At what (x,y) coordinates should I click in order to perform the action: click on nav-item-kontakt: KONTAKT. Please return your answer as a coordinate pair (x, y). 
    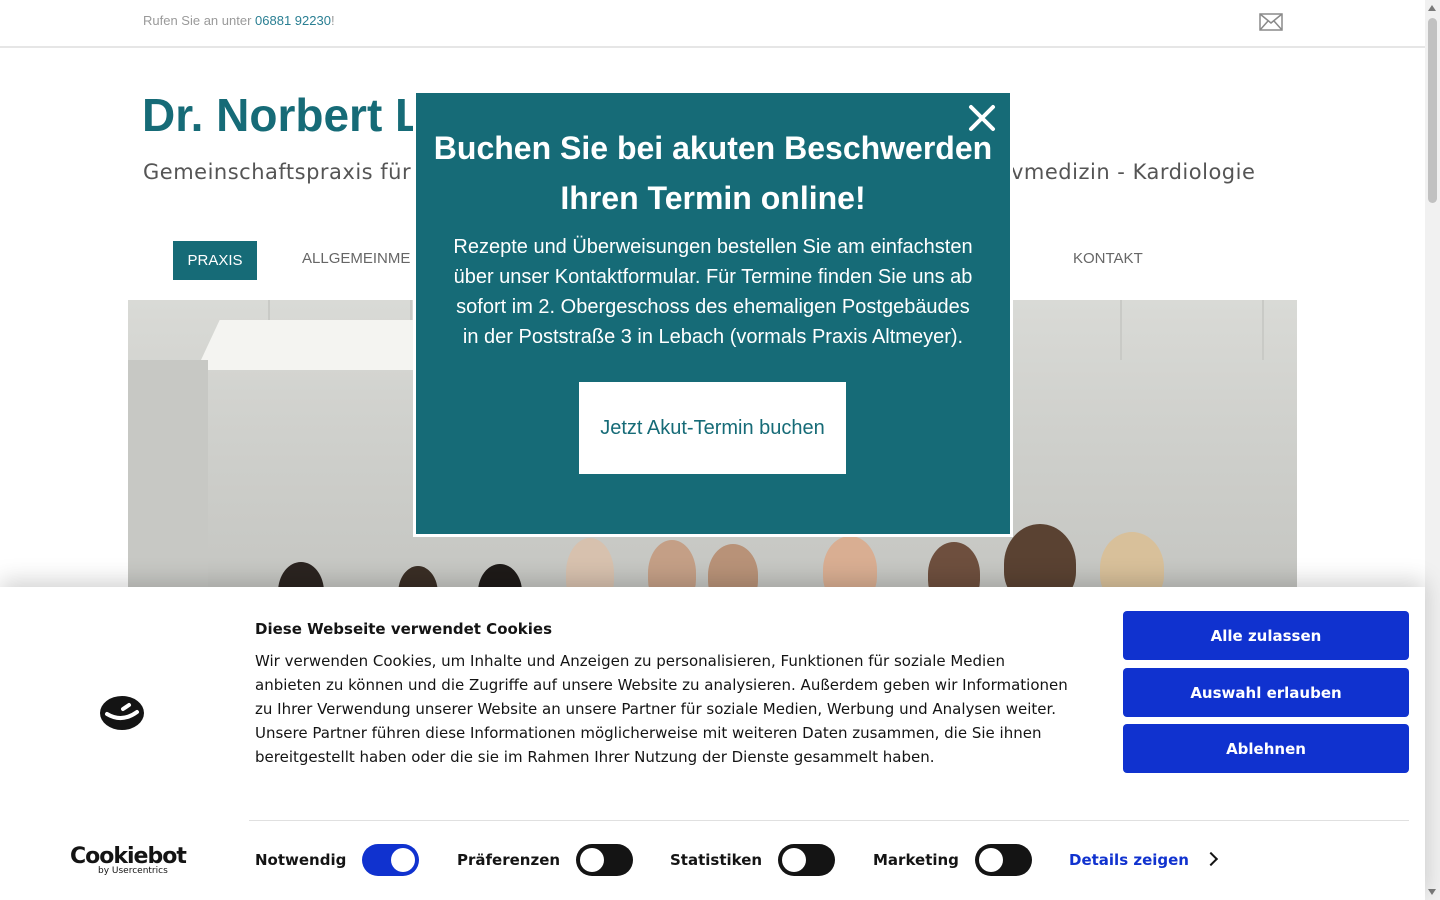
    Looking at the image, I should click on (1108, 258).